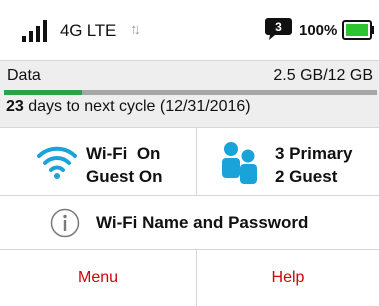 This screenshot has width=379, height=306. What do you see at coordinates (57, 162) in the screenshot?
I see `wifi-icon` at bounding box center [57, 162].